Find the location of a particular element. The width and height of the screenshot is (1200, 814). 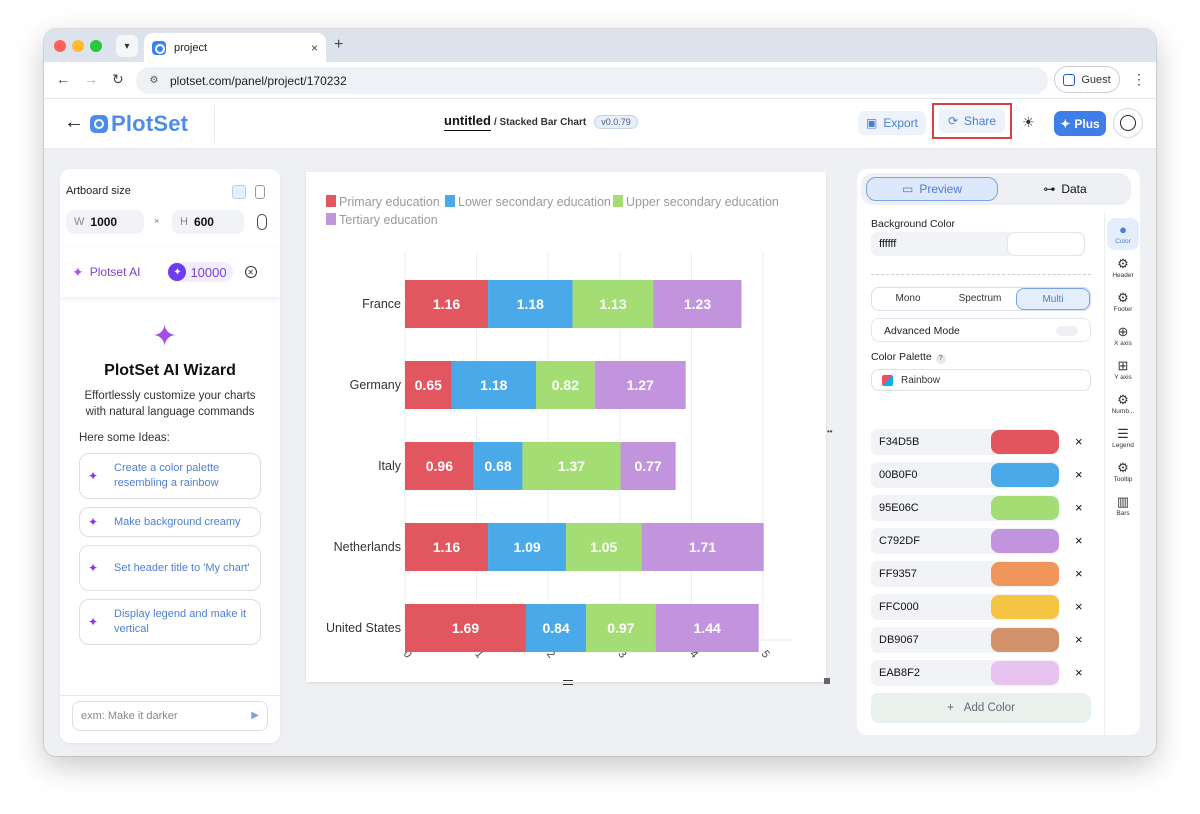

bar-value-label: 1.37 is located at coordinates (571, 466).